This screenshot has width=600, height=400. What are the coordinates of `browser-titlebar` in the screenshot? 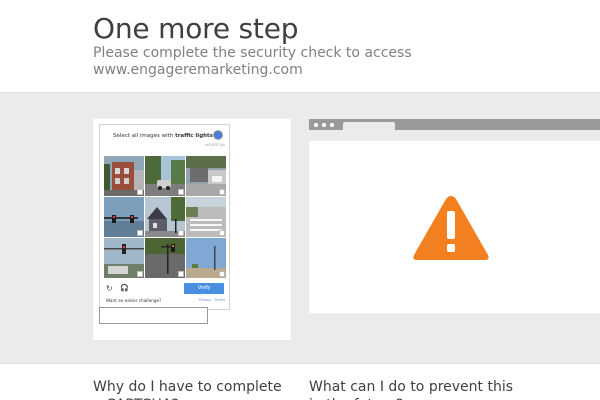 It's located at (454, 124).